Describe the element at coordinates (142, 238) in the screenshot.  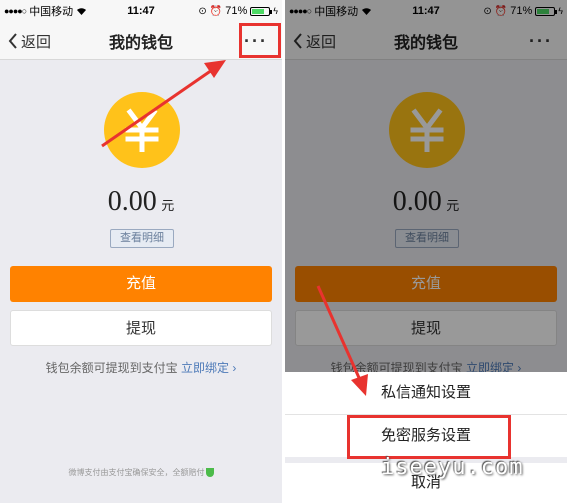
I see `view-details-button: 查看明细` at that location.